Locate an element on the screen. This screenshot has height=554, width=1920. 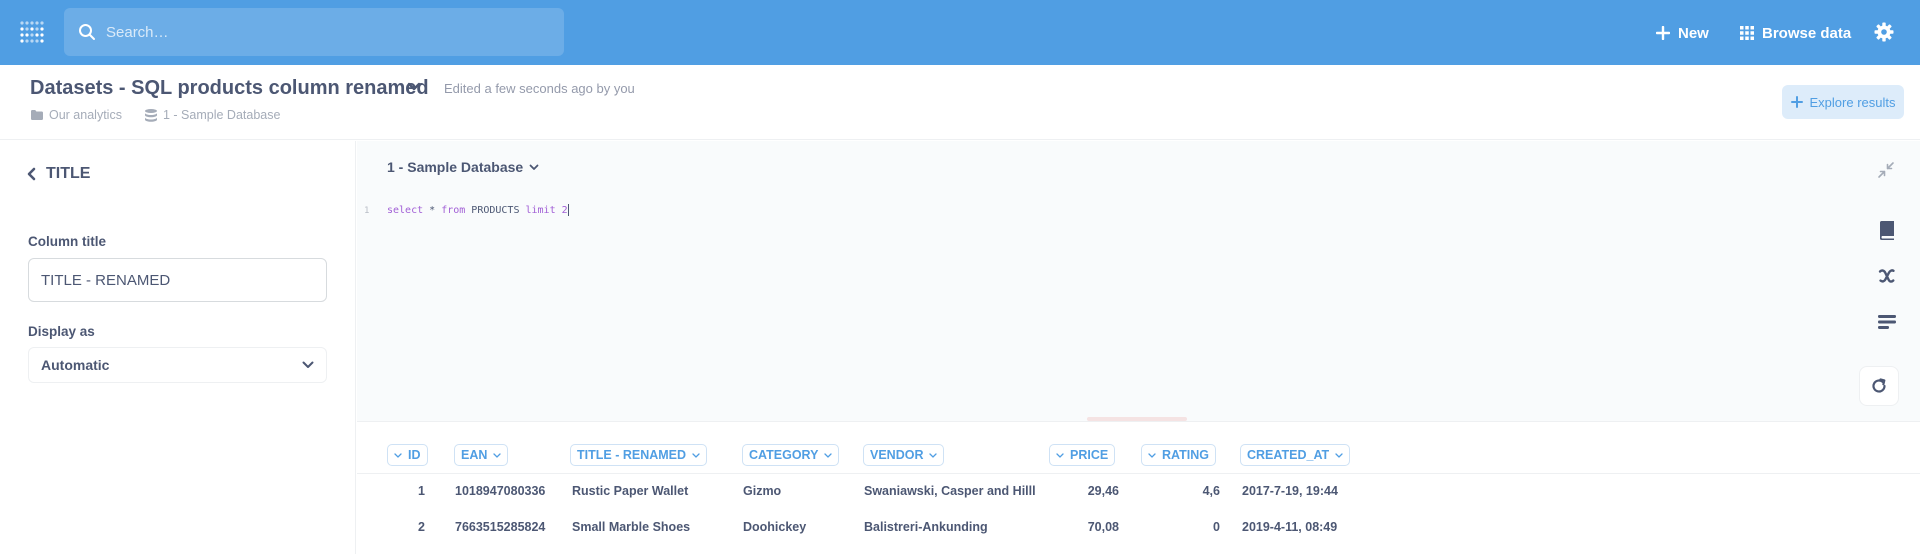
explore-results-button: Explore results is located at coordinates (1843, 102).